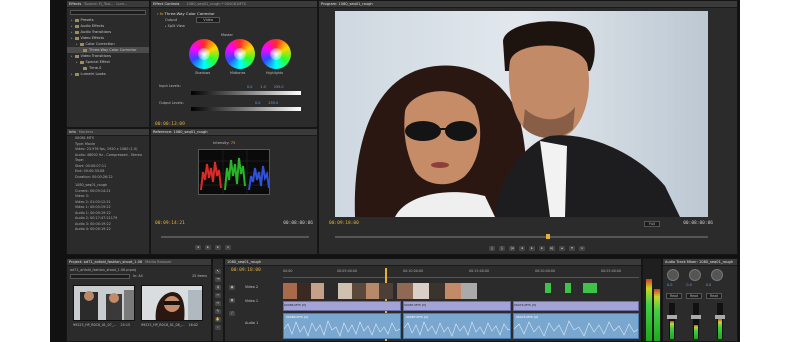  I want to click on tab-program: Program: 1080_seq01_rough, so click(347, 4).